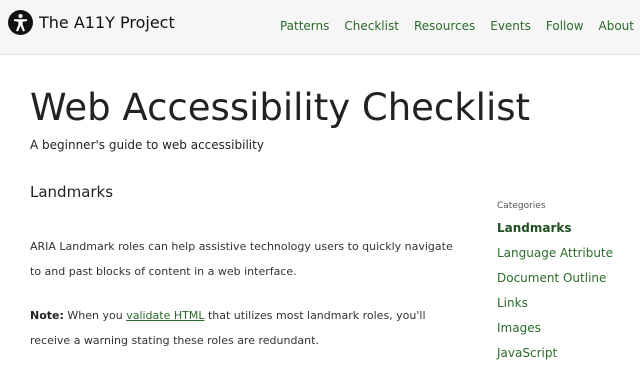  I want to click on sidebar-item-landmarks: Landmarks, so click(567, 228).